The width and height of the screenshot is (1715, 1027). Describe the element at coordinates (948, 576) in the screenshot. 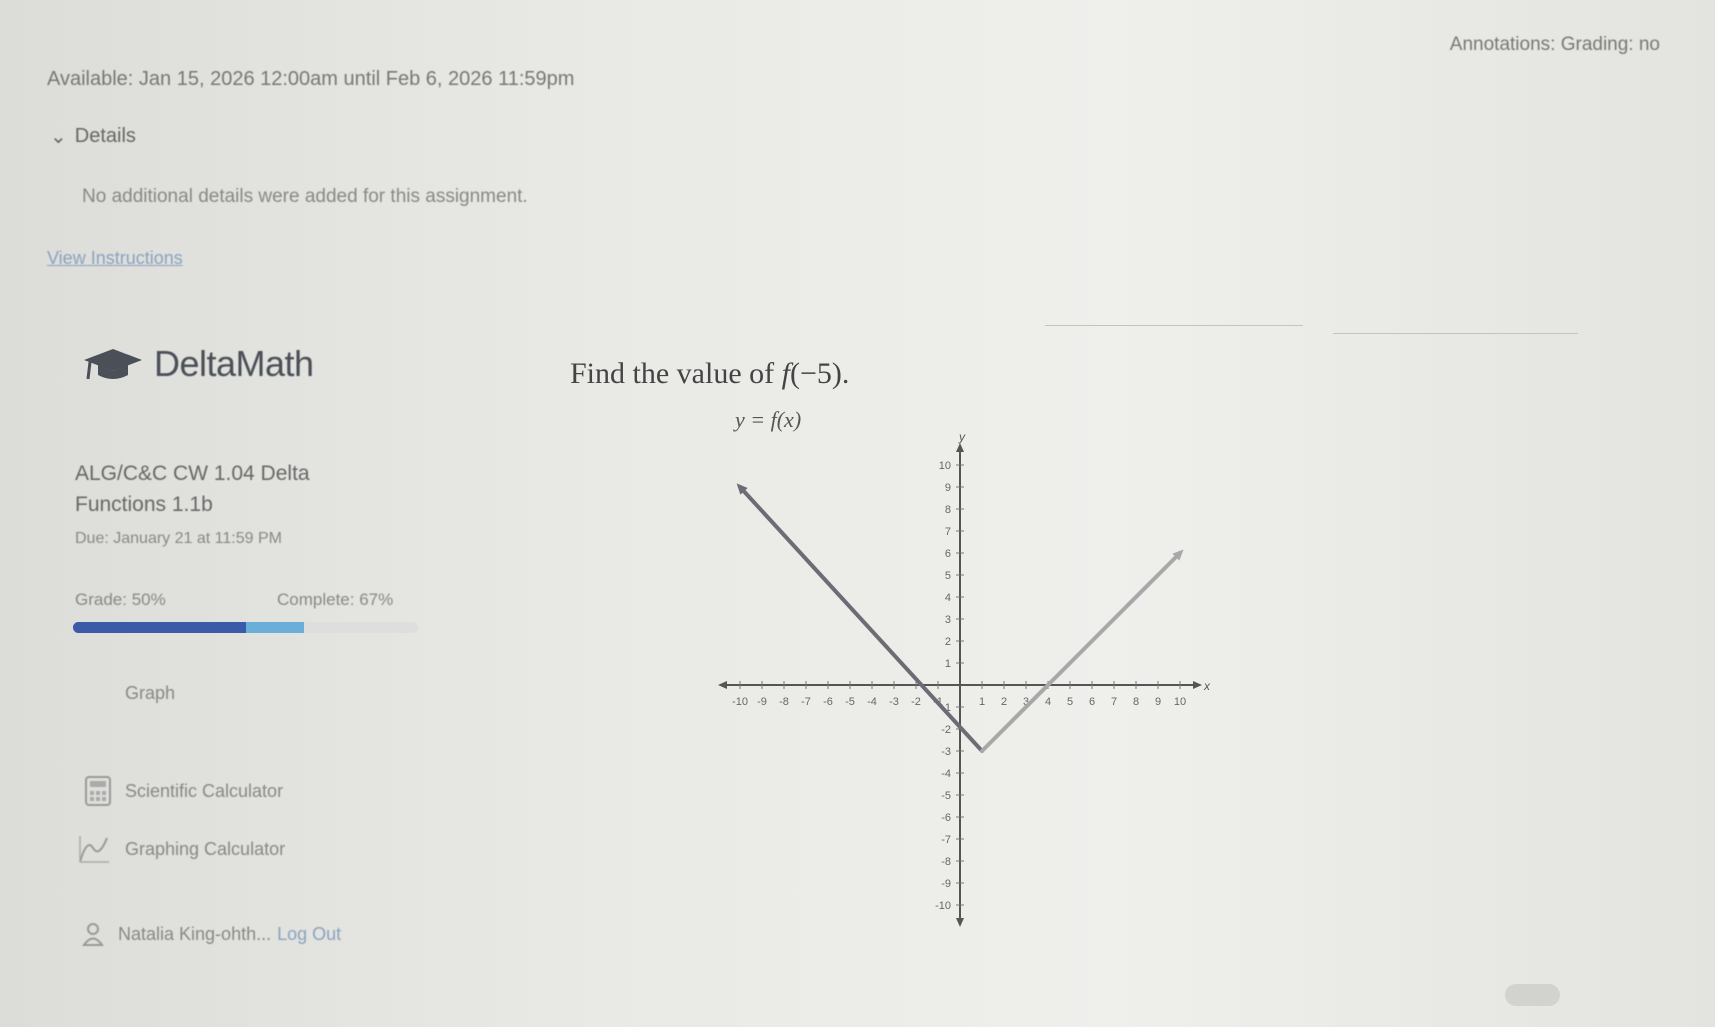

I see `y-tick-label: 5` at that location.